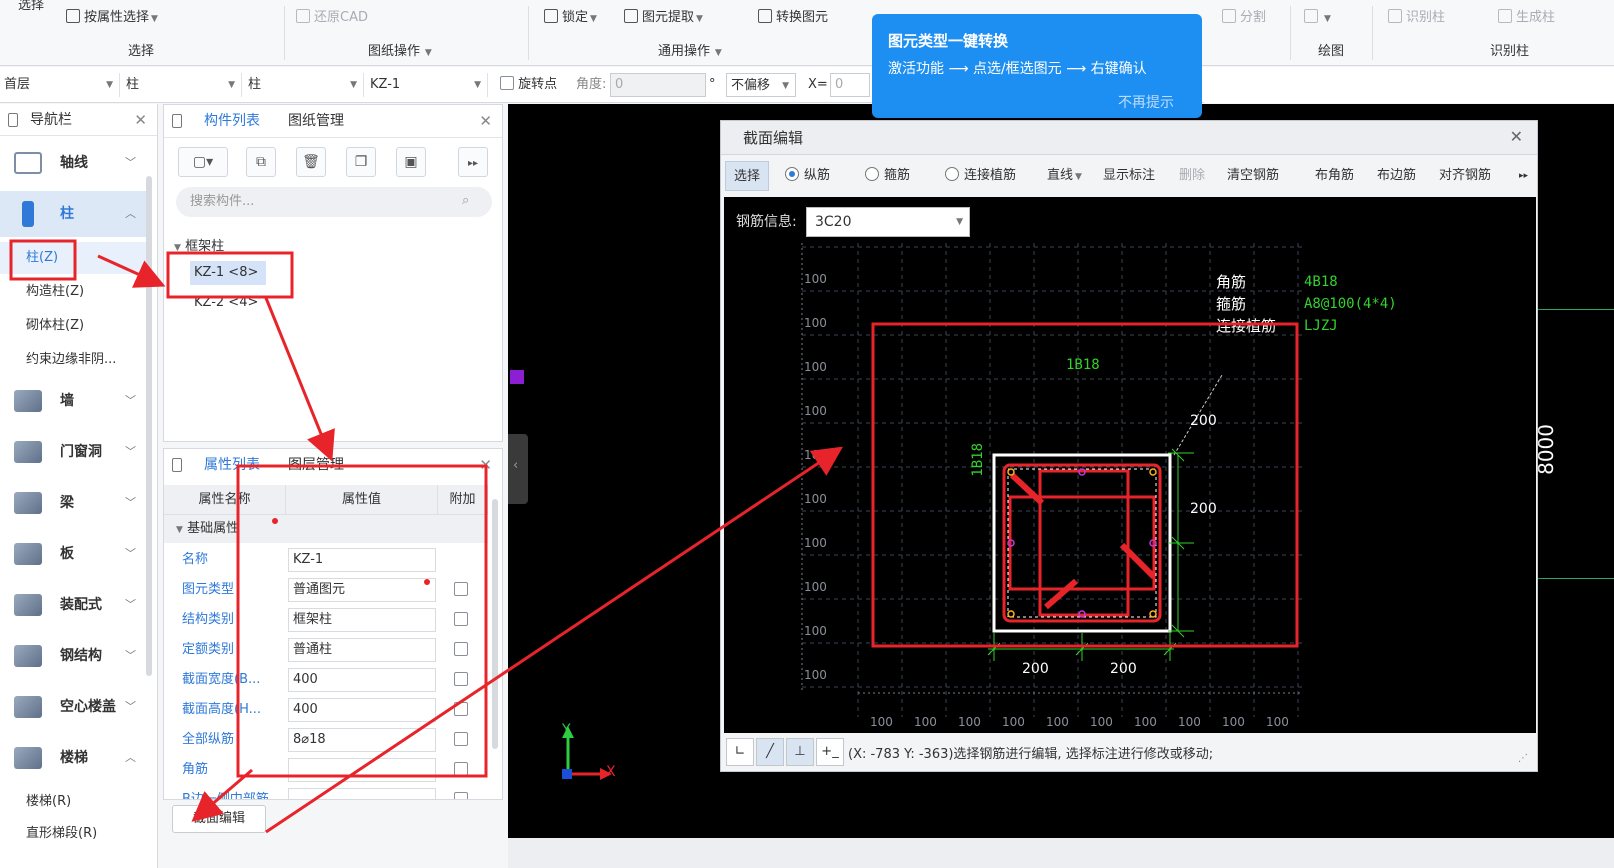 This screenshot has width=1614, height=868. What do you see at coordinates (400, 49) in the screenshot?
I see `group-label-drawing-ops: 图纸操作 ▼` at bounding box center [400, 49].